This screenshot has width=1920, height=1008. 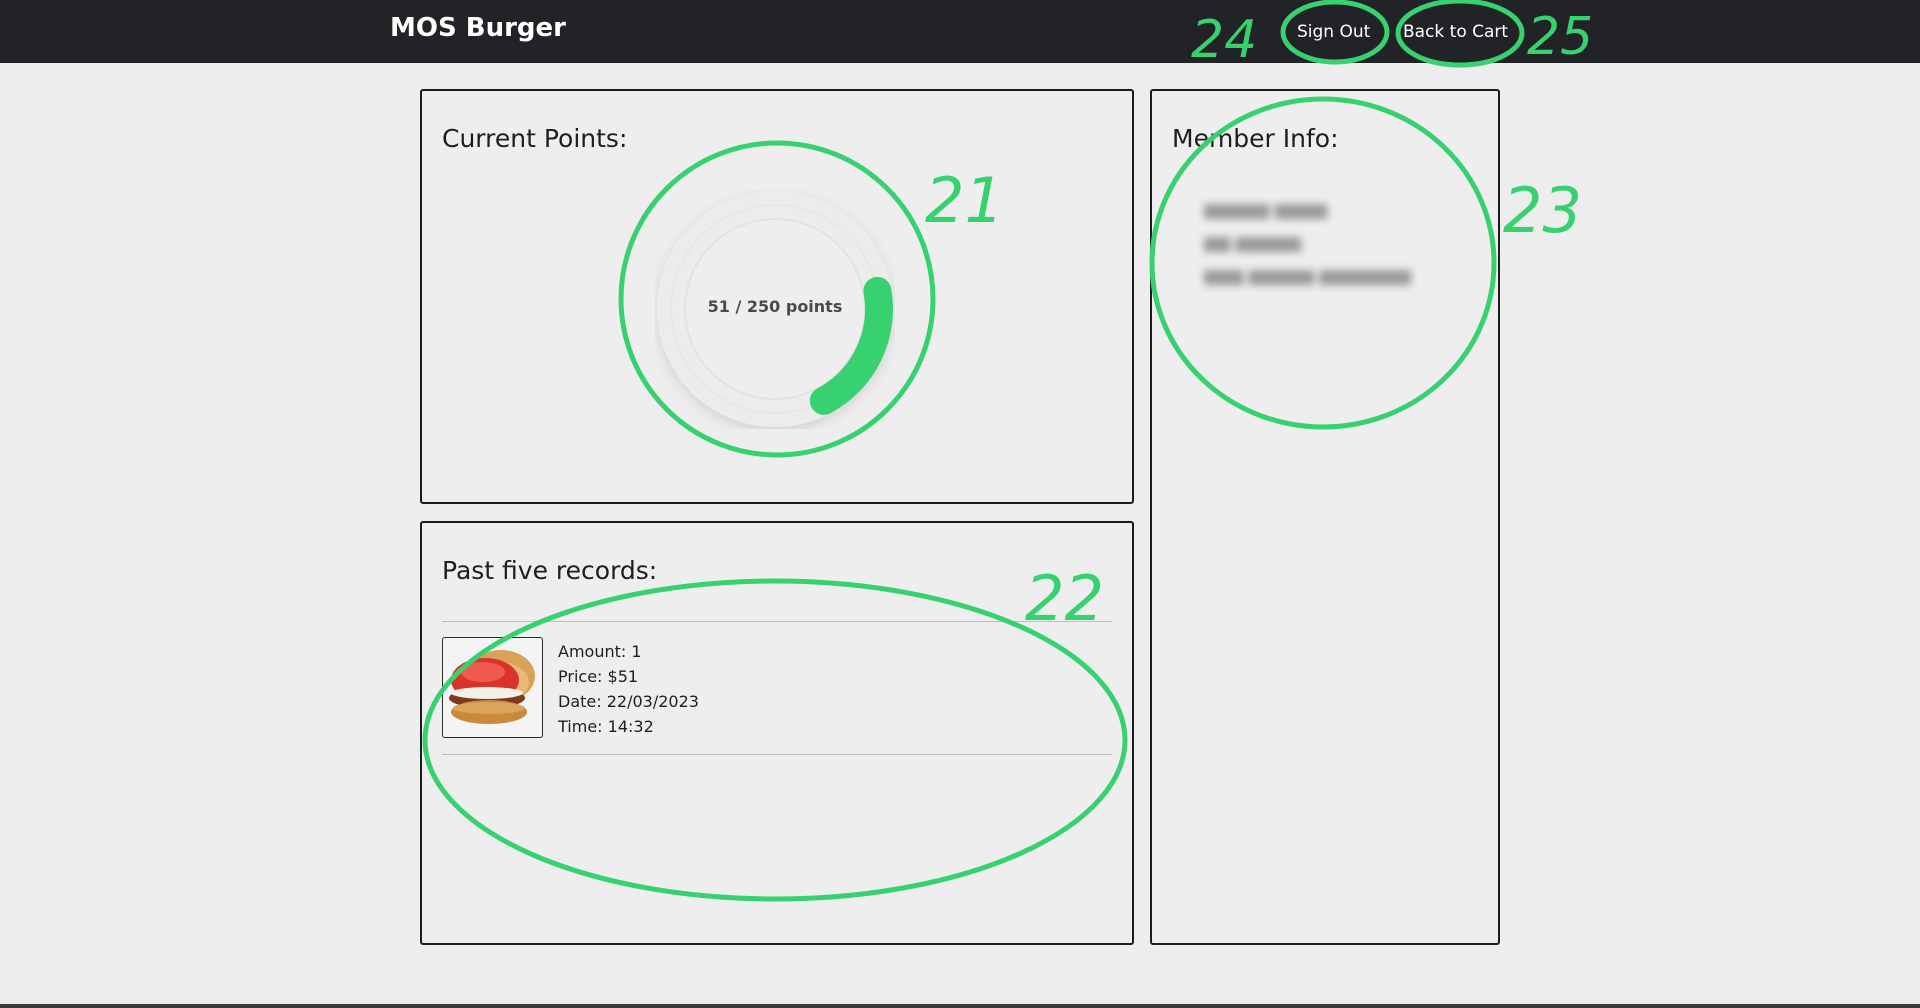 I want to click on points-progress-gauge: 51 / 250 points, so click(x=775, y=309).